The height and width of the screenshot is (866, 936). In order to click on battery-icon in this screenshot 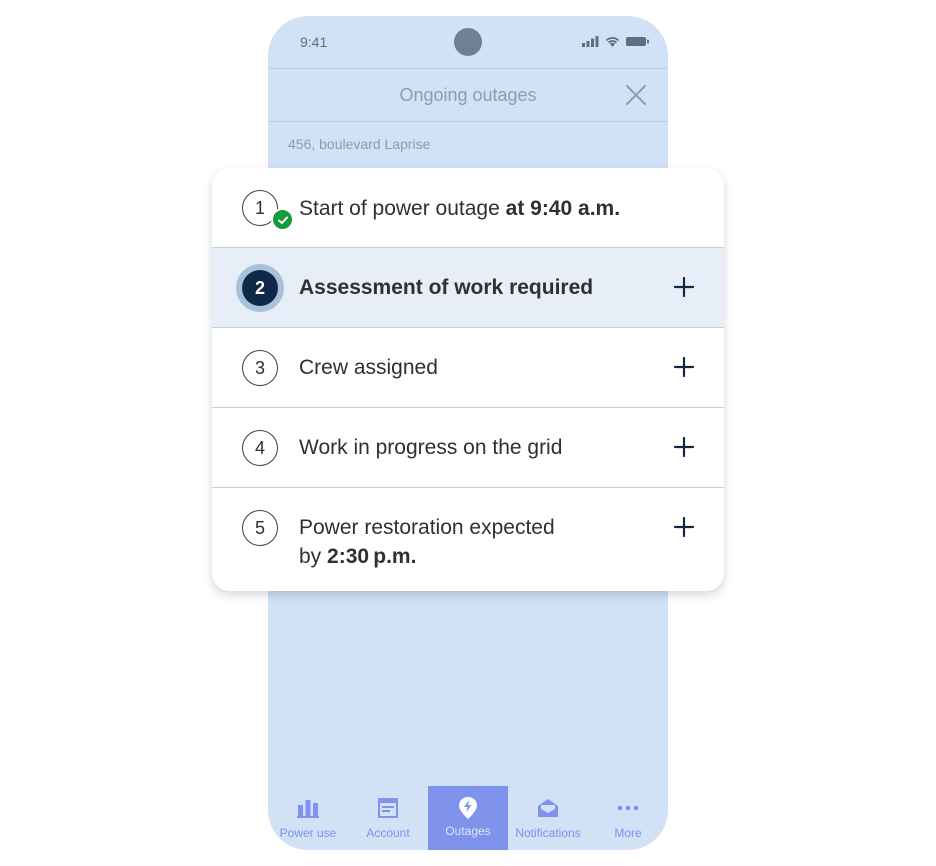, I will do `click(637, 41)`.